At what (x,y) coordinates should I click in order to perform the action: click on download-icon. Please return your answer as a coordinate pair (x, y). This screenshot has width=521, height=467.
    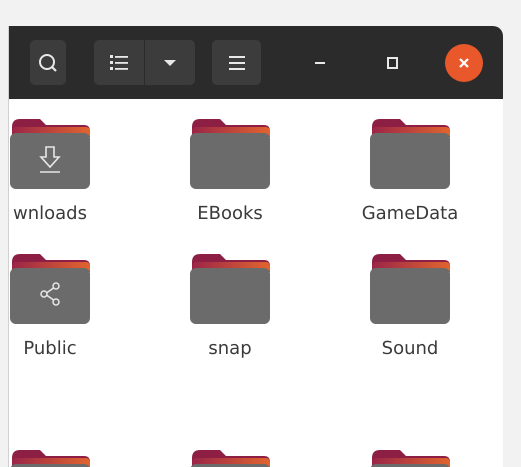
    Looking at the image, I should click on (50, 159).